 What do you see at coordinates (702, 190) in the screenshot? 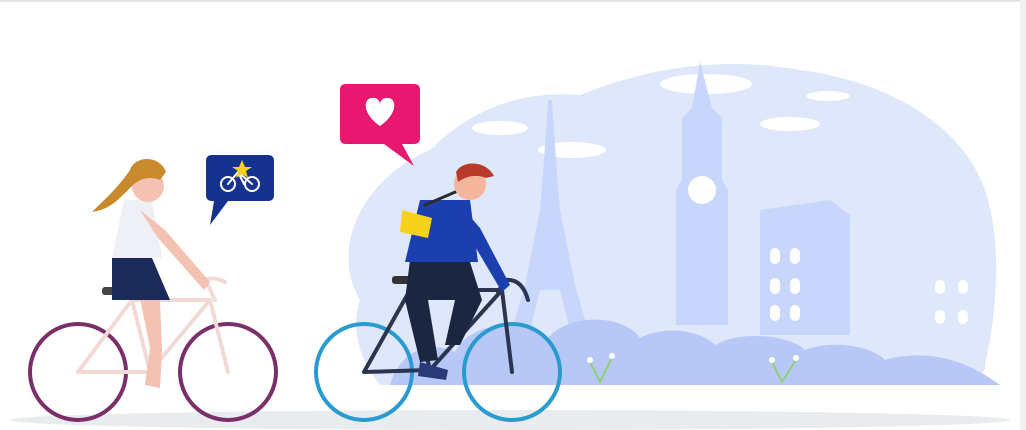
I see `clock-face` at bounding box center [702, 190].